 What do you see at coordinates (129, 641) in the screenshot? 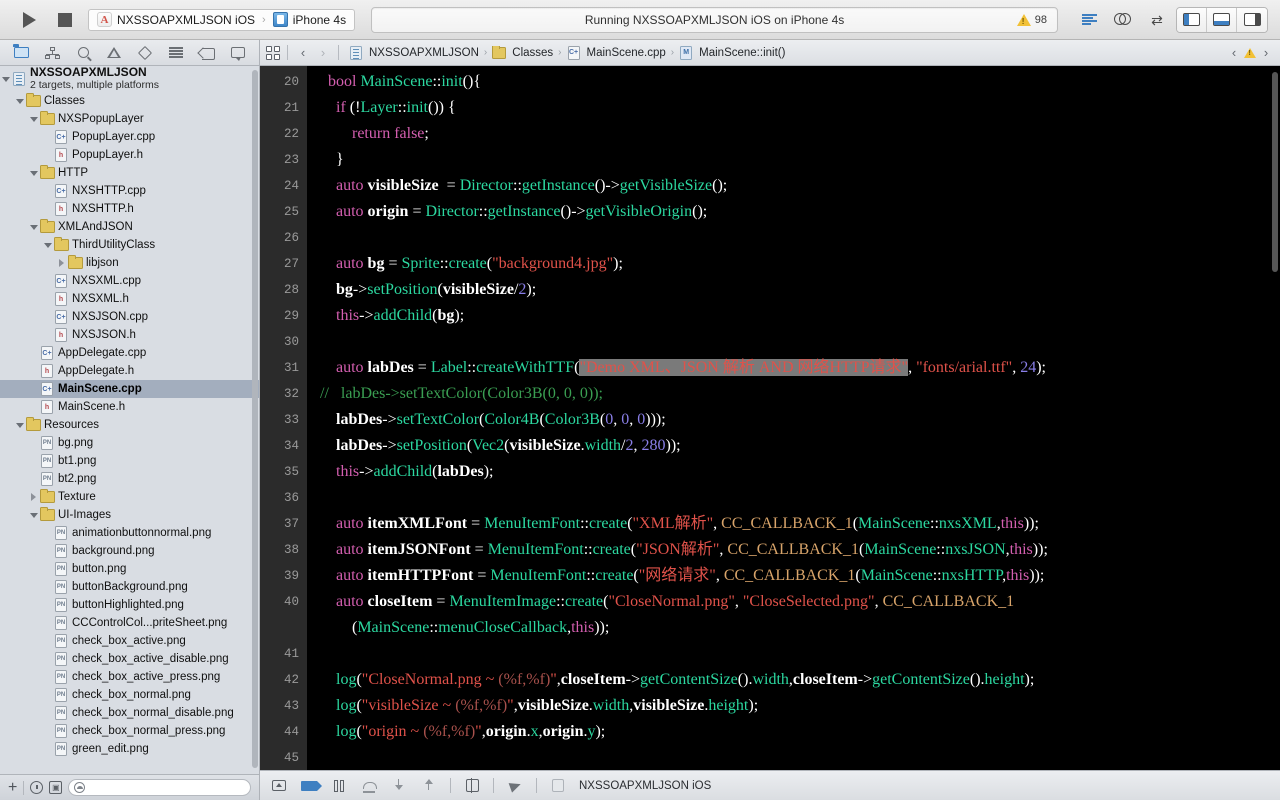
I see `tree-row-check-box-active-png: PN check_box_active.png` at bounding box center [129, 641].